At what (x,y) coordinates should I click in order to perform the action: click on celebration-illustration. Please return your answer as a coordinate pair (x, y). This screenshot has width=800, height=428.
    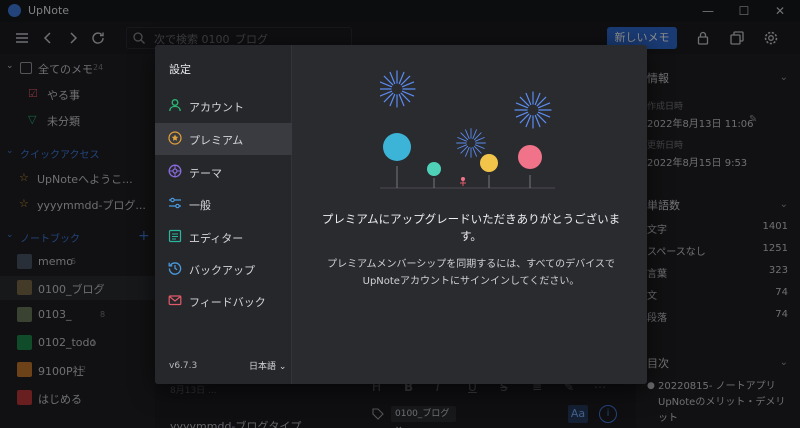
    Looking at the image, I should click on (467, 129).